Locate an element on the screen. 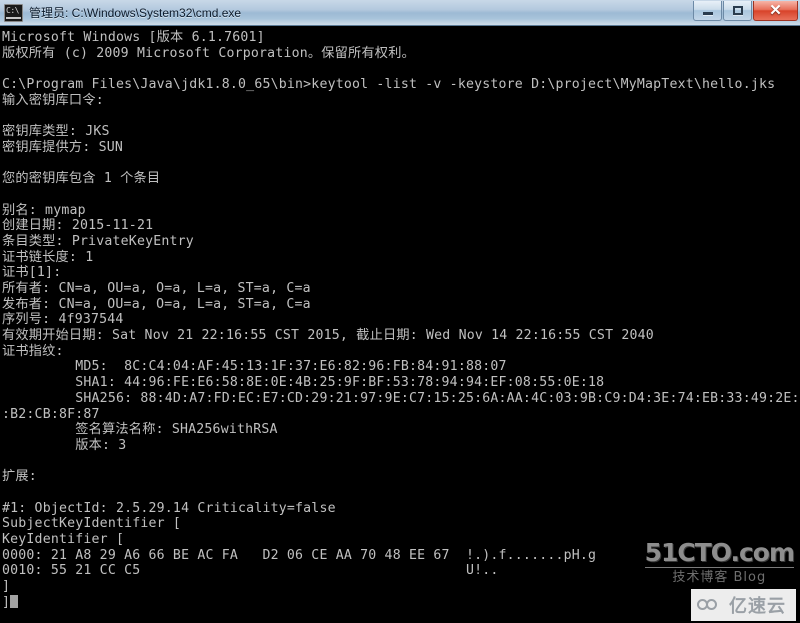 The height and width of the screenshot is (623, 800). console-line: 别名: mymap is located at coordinates (44, 210).